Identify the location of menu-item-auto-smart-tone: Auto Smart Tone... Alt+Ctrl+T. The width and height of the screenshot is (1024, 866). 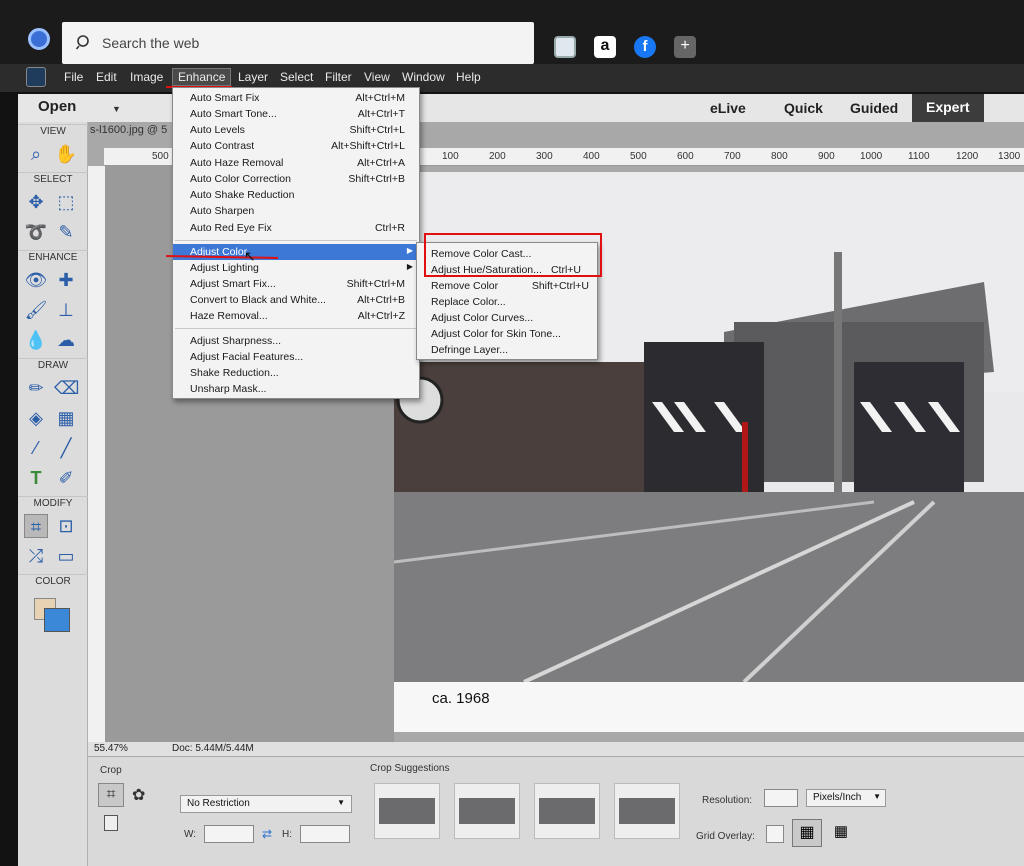
(296, 114).